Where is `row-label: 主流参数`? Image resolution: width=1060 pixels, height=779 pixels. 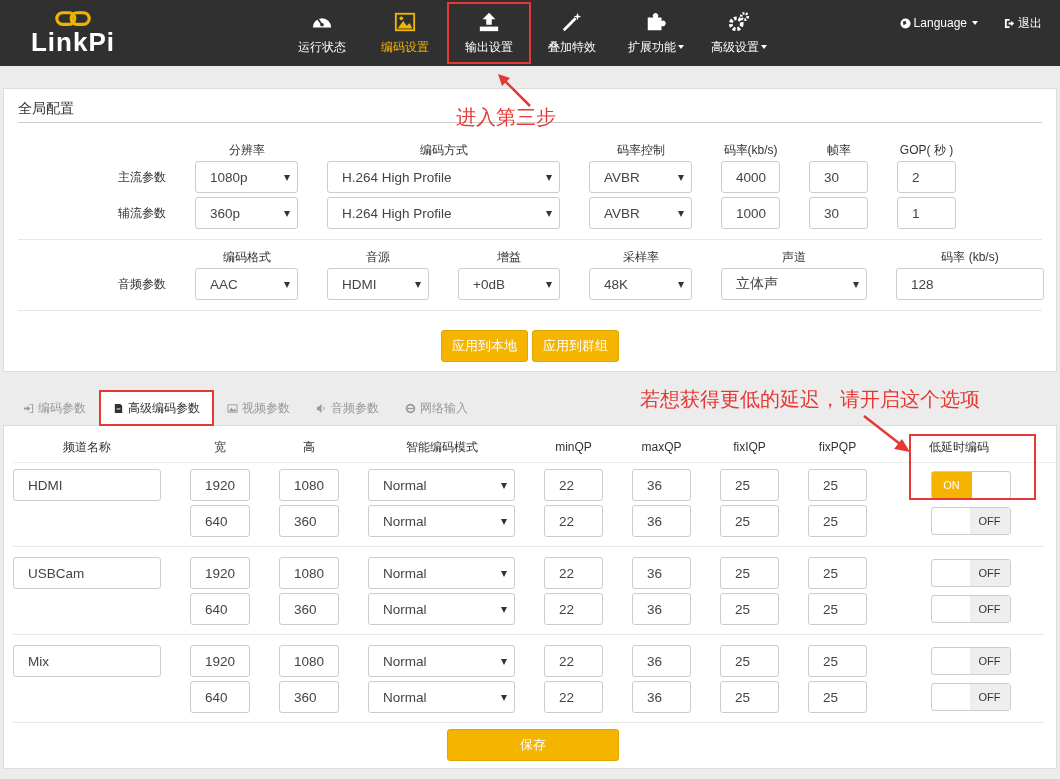
row-label: 主流参数 is located at coordinates (141, 177).